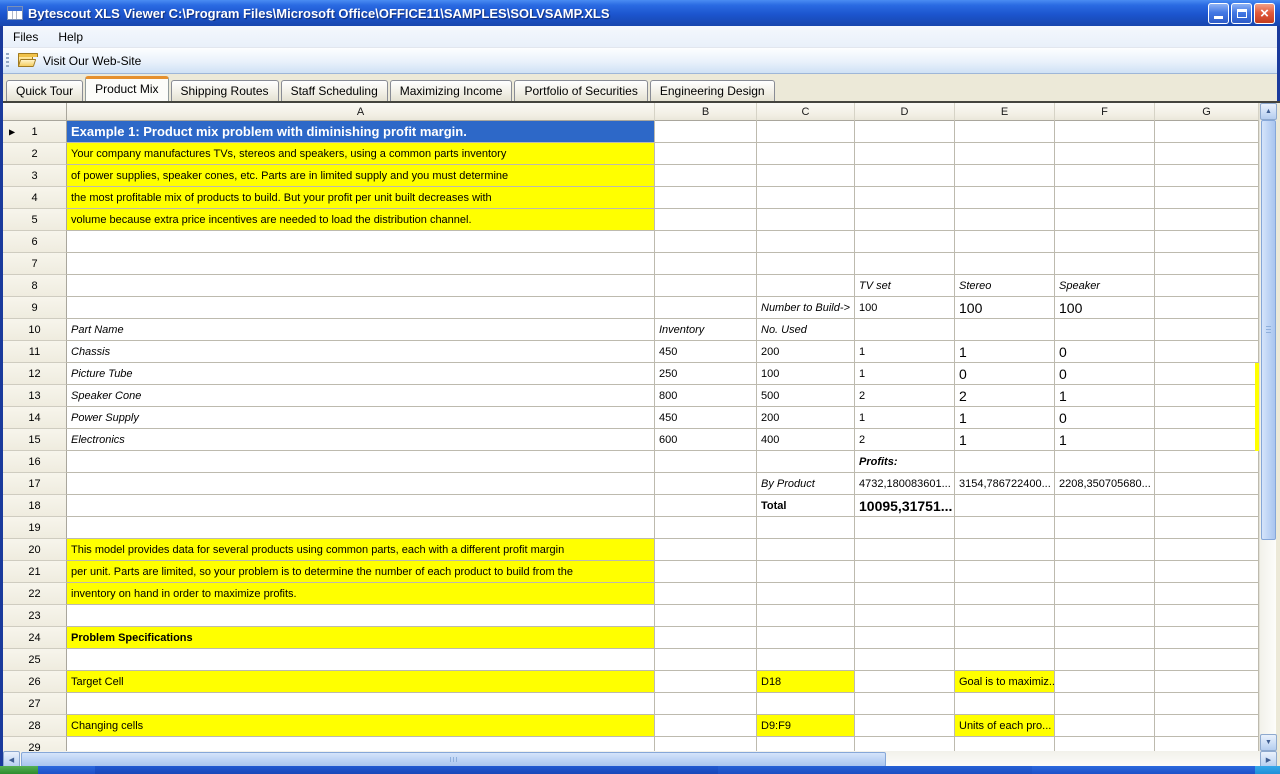 Image resolution: width=1280 pixels, height=774 pixels. I want to click on horizontal-scrollbar: ◀ ▶, so click(640, 758).